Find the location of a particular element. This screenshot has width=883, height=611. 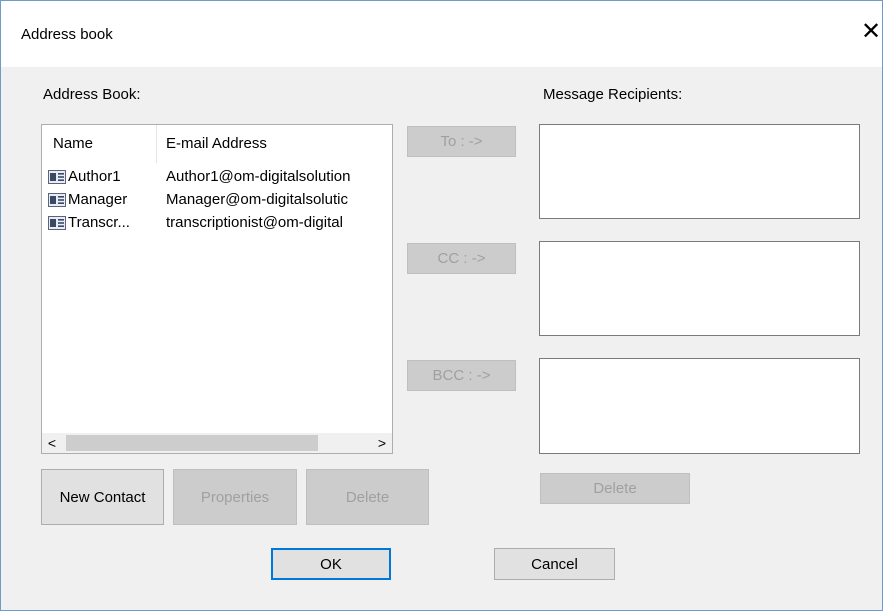

scroll-right-icon: > is located at coordinates (382, 443).